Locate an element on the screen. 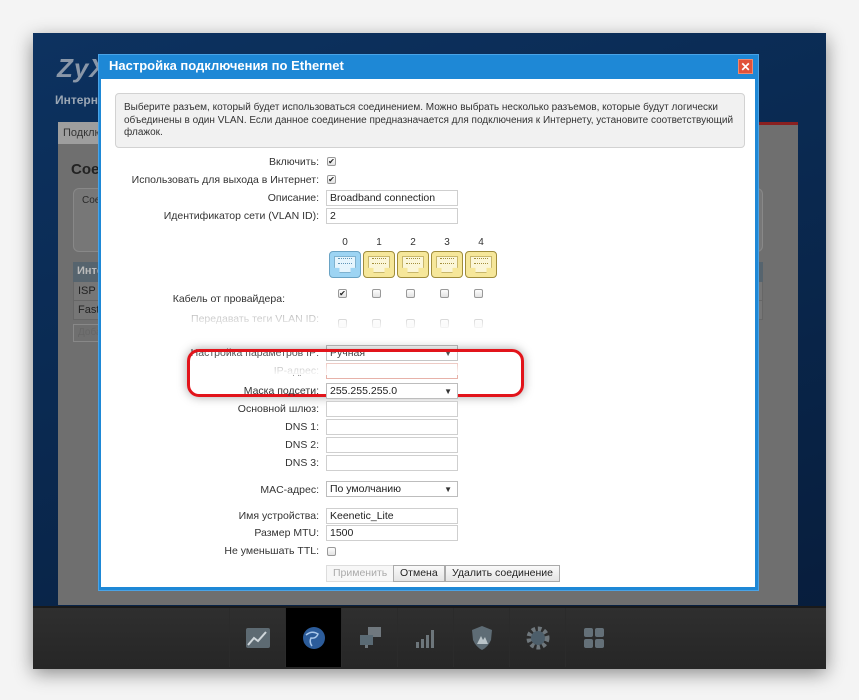 The image size is (859, 700). vlan-id-label: Идентификатор сети (VLAN ID): is located at coordinates (241, 216).